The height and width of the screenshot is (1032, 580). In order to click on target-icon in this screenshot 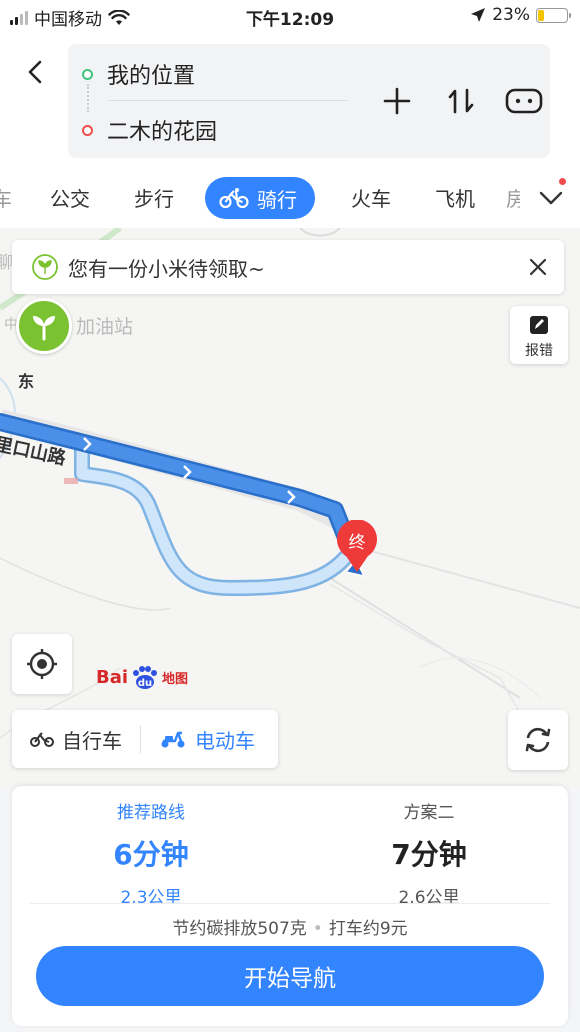, I will do `click(42, 664)`.